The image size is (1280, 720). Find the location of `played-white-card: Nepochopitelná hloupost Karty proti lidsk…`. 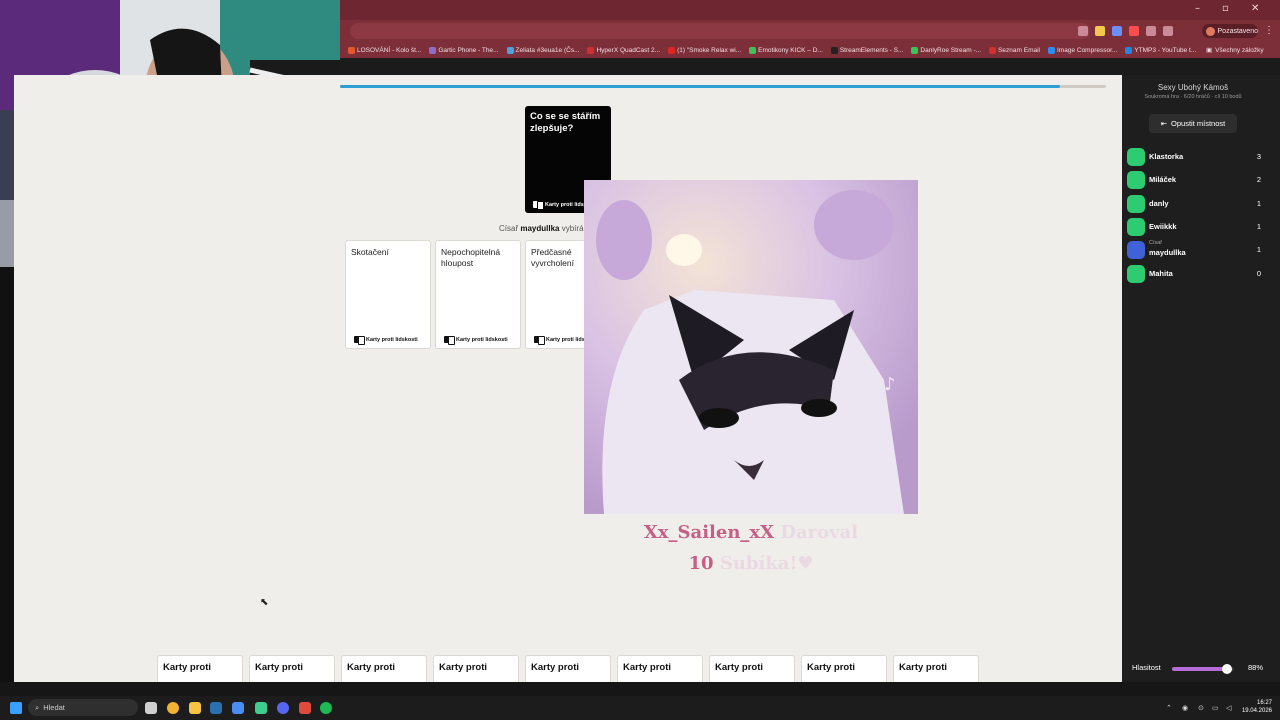

played-white-card: Nepochopitelná hloupost Karty proti lidsk… is located at coordinates (478, 294).